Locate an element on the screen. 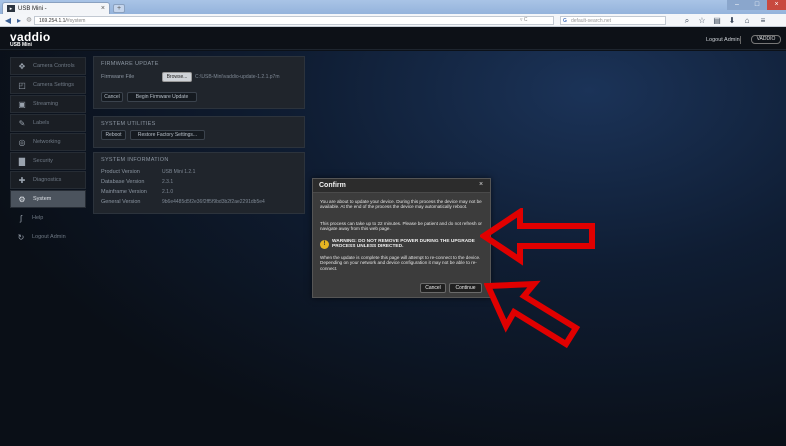 The height and width of the screenshot is (446, 786). home-icon: ⌂ is located at coordinates (747, 20).